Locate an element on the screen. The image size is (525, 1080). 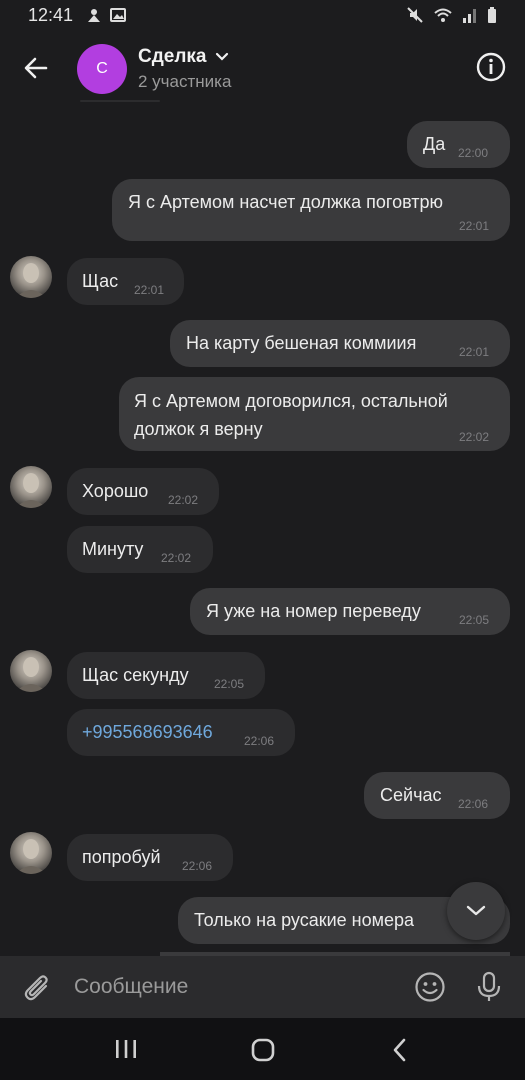
wifi-icon is located at coordinates (443, 15).